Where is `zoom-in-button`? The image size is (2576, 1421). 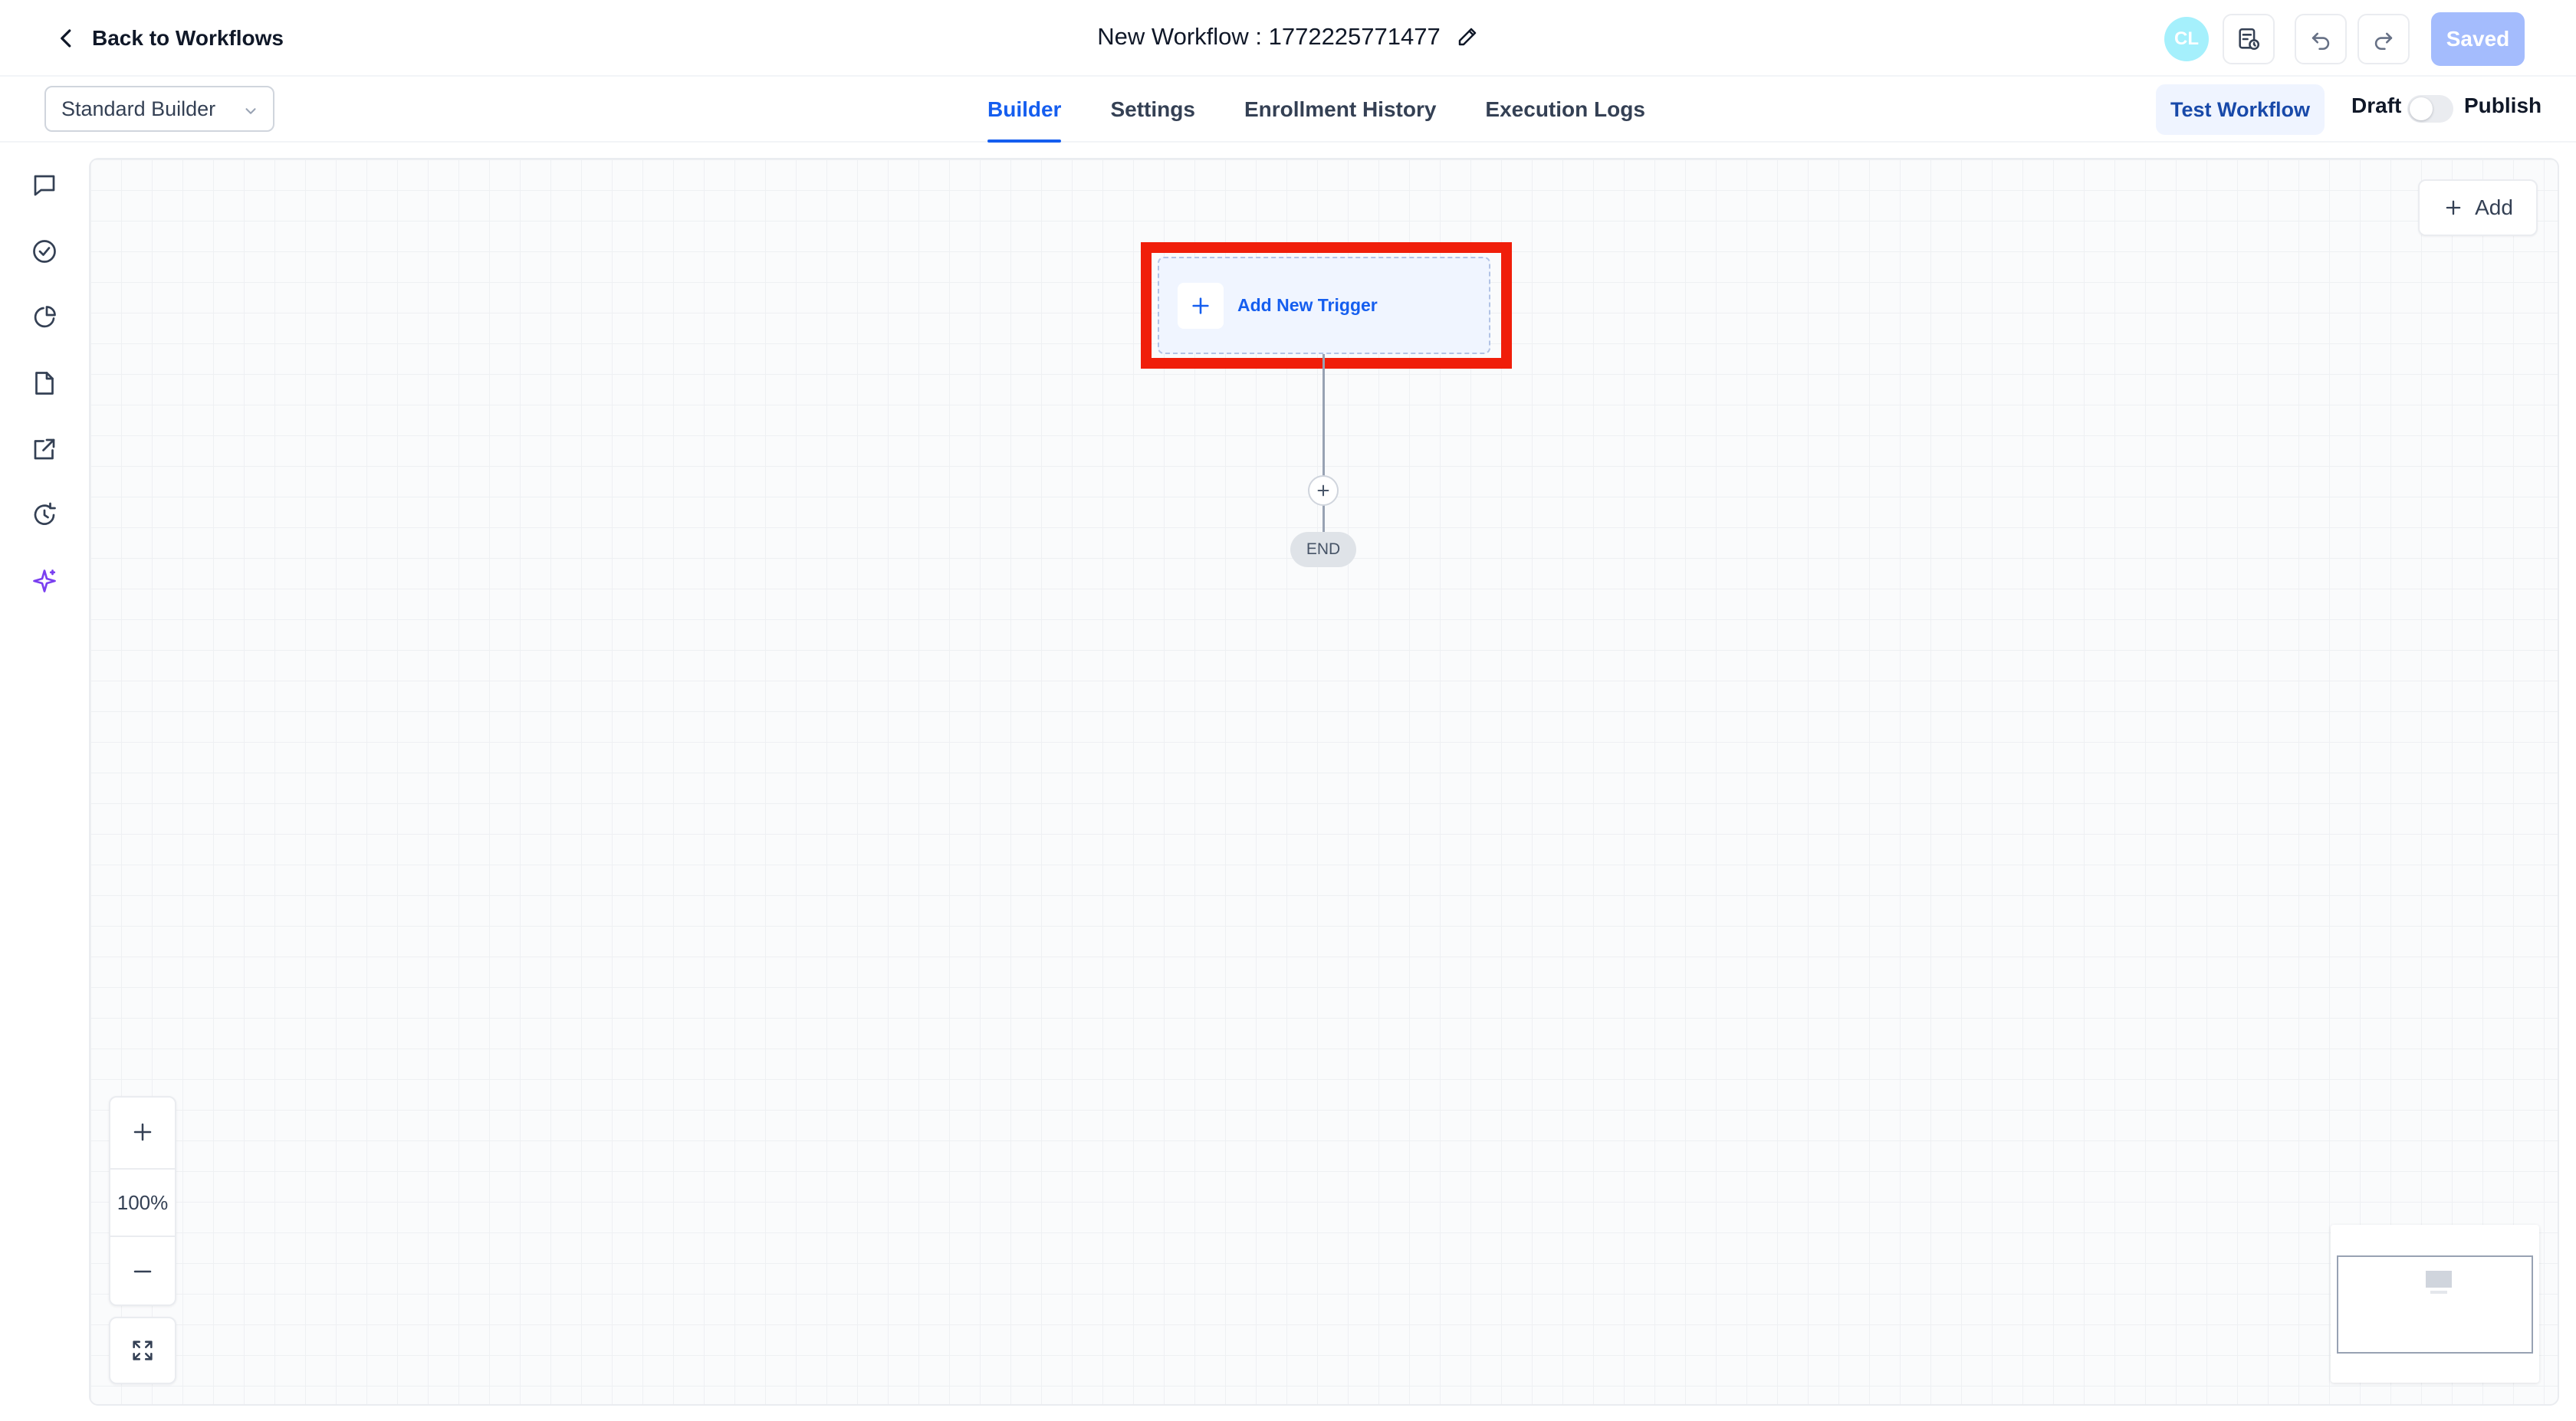
zoom-in-button is located at coordinates (143, 1132).